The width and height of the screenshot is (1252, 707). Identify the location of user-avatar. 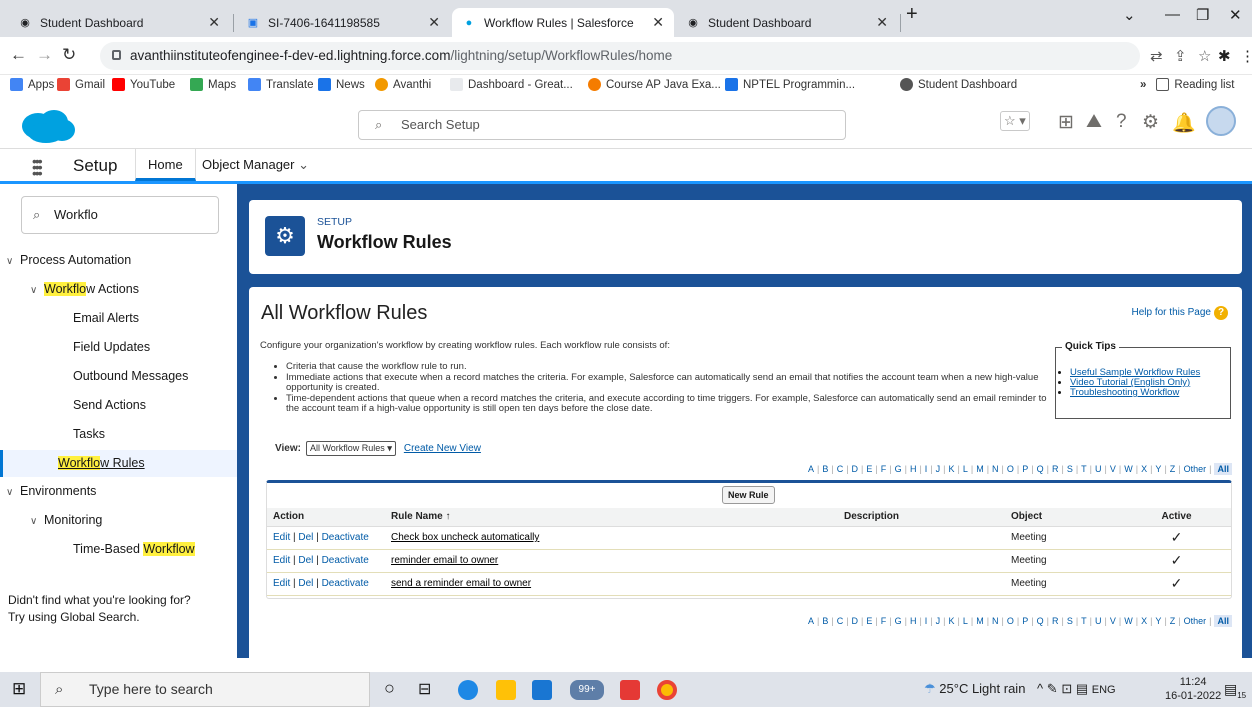
(1221, 121).